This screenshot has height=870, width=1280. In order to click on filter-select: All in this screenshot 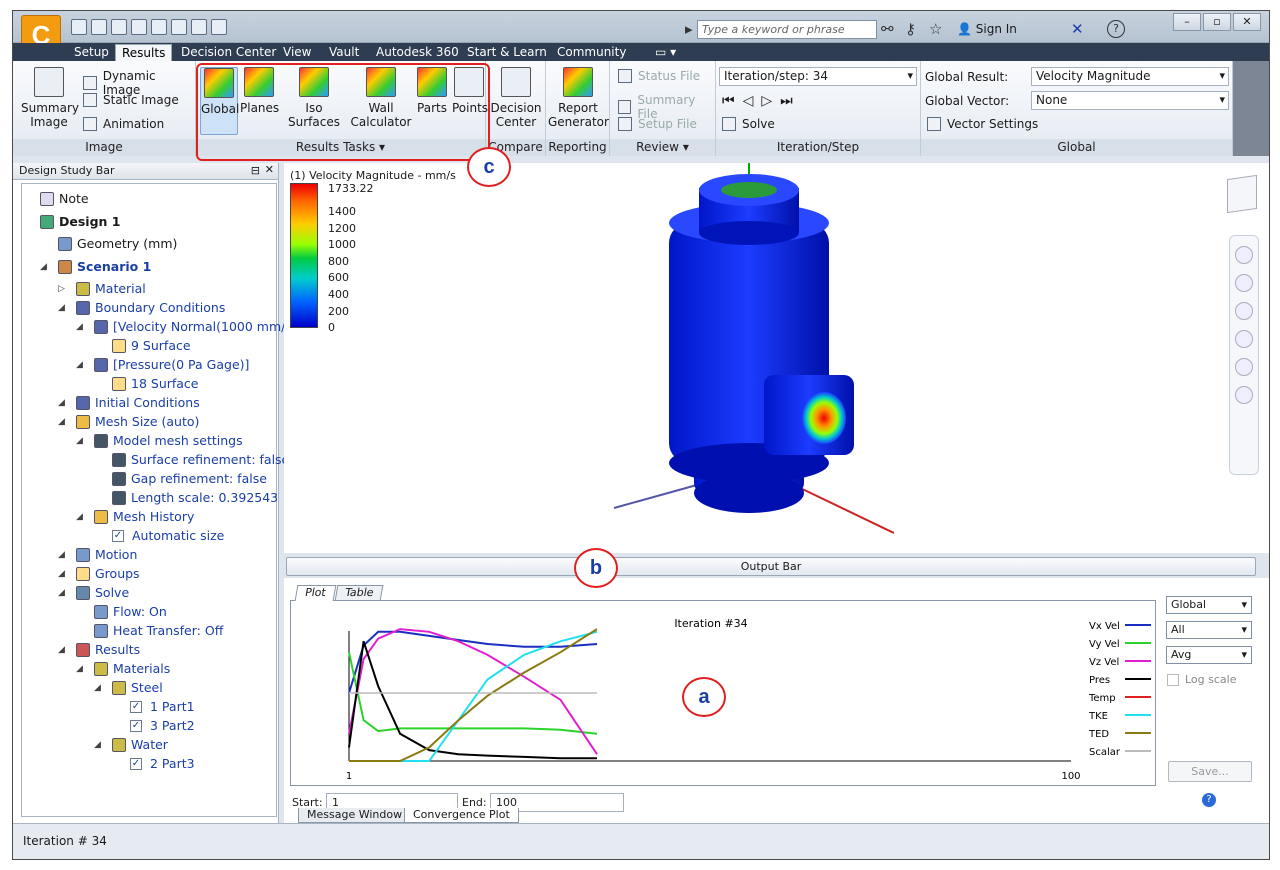, I will do `click(1209, 630)`.